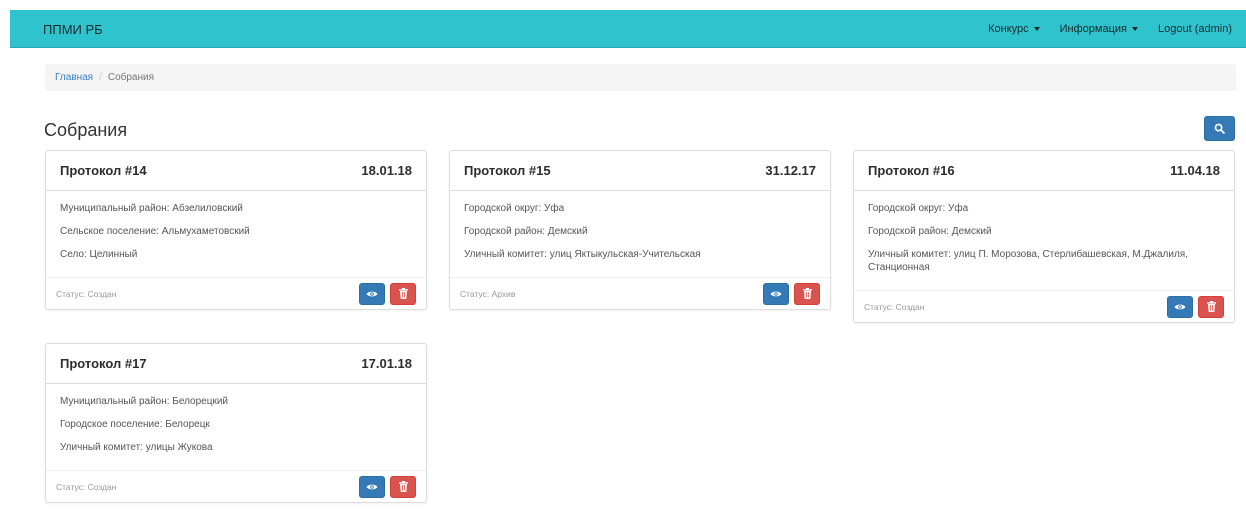 This screenshot has height=510, width=1246. What do you see at coordinates (136, 447) in the screenshot?
I see `card-detail-line: Уличный комитет: улицы Жукова` at bounding box center [136, 447].